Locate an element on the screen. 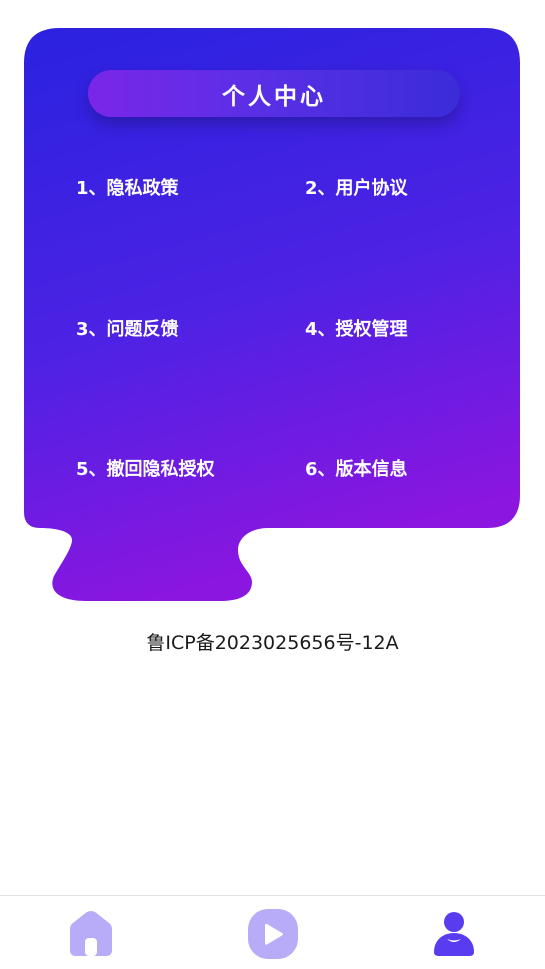 The width and height of the screenshot is (545, 969). menu-item-authorization: 4、授权管理 is located at coordinates (356, 328).